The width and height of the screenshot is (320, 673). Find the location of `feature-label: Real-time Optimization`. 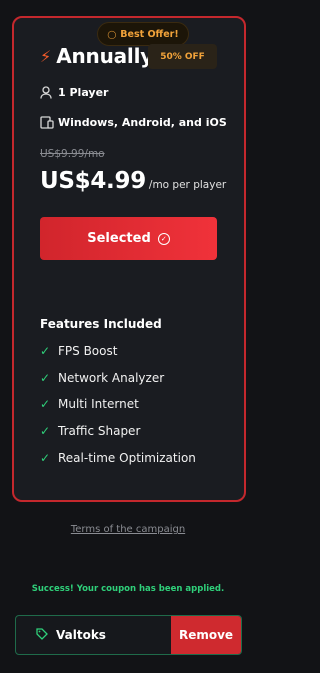

feature-label: Real-time Optimization is located at coordinates (127, 458).